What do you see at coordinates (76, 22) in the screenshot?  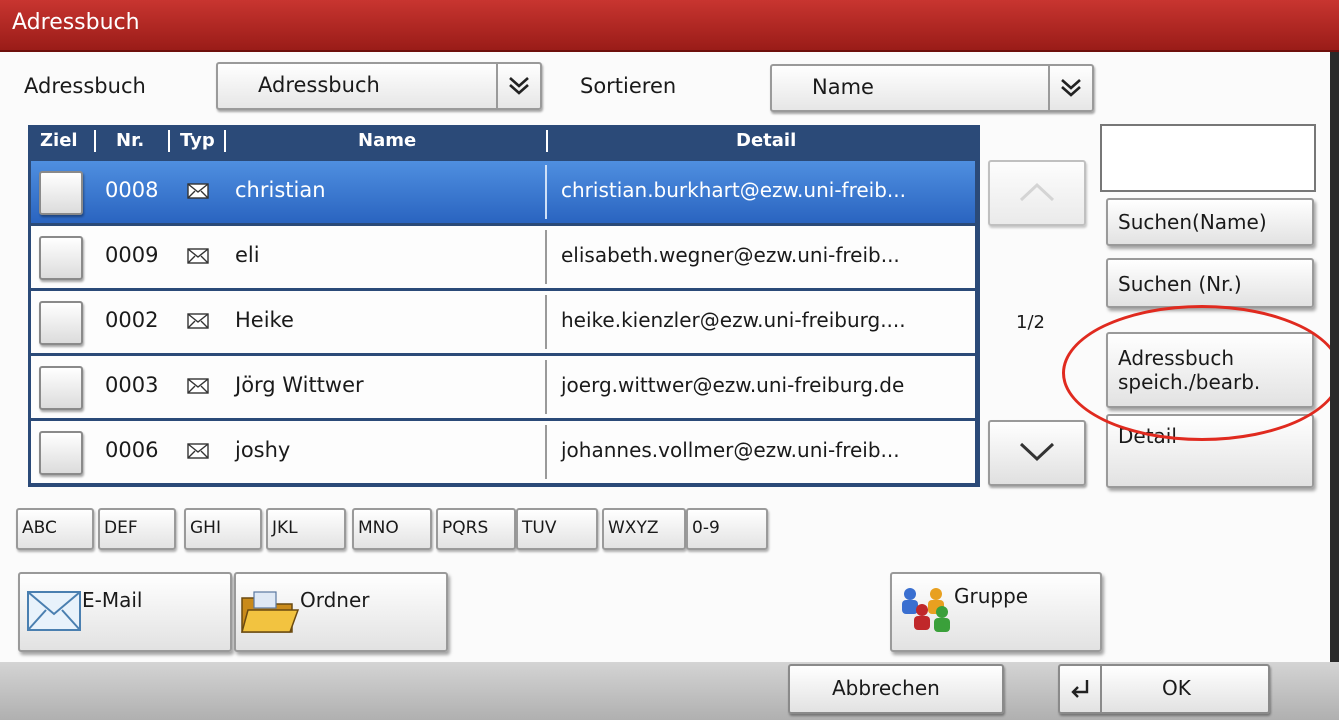 I see `window-title: Adressbuch` at bounding box center [76, 22].